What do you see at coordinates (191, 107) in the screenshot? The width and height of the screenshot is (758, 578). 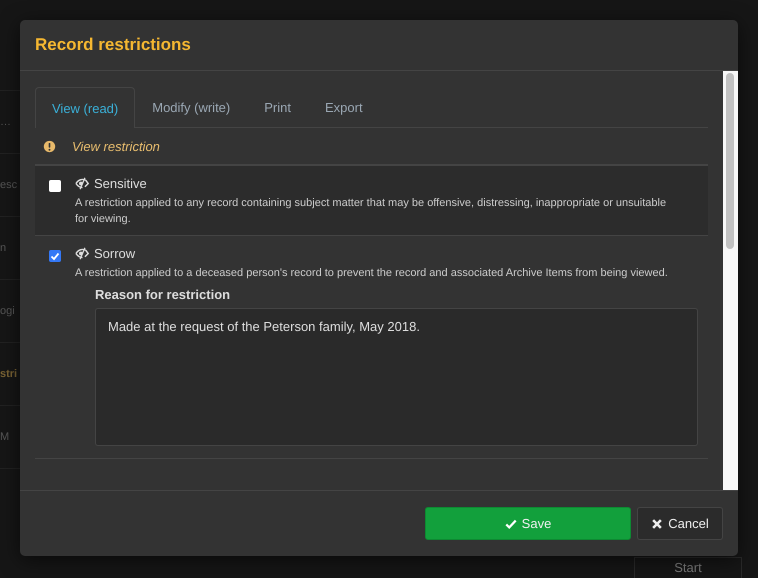 I see `tab: Modify (write)` at bounding box center [191, 107].